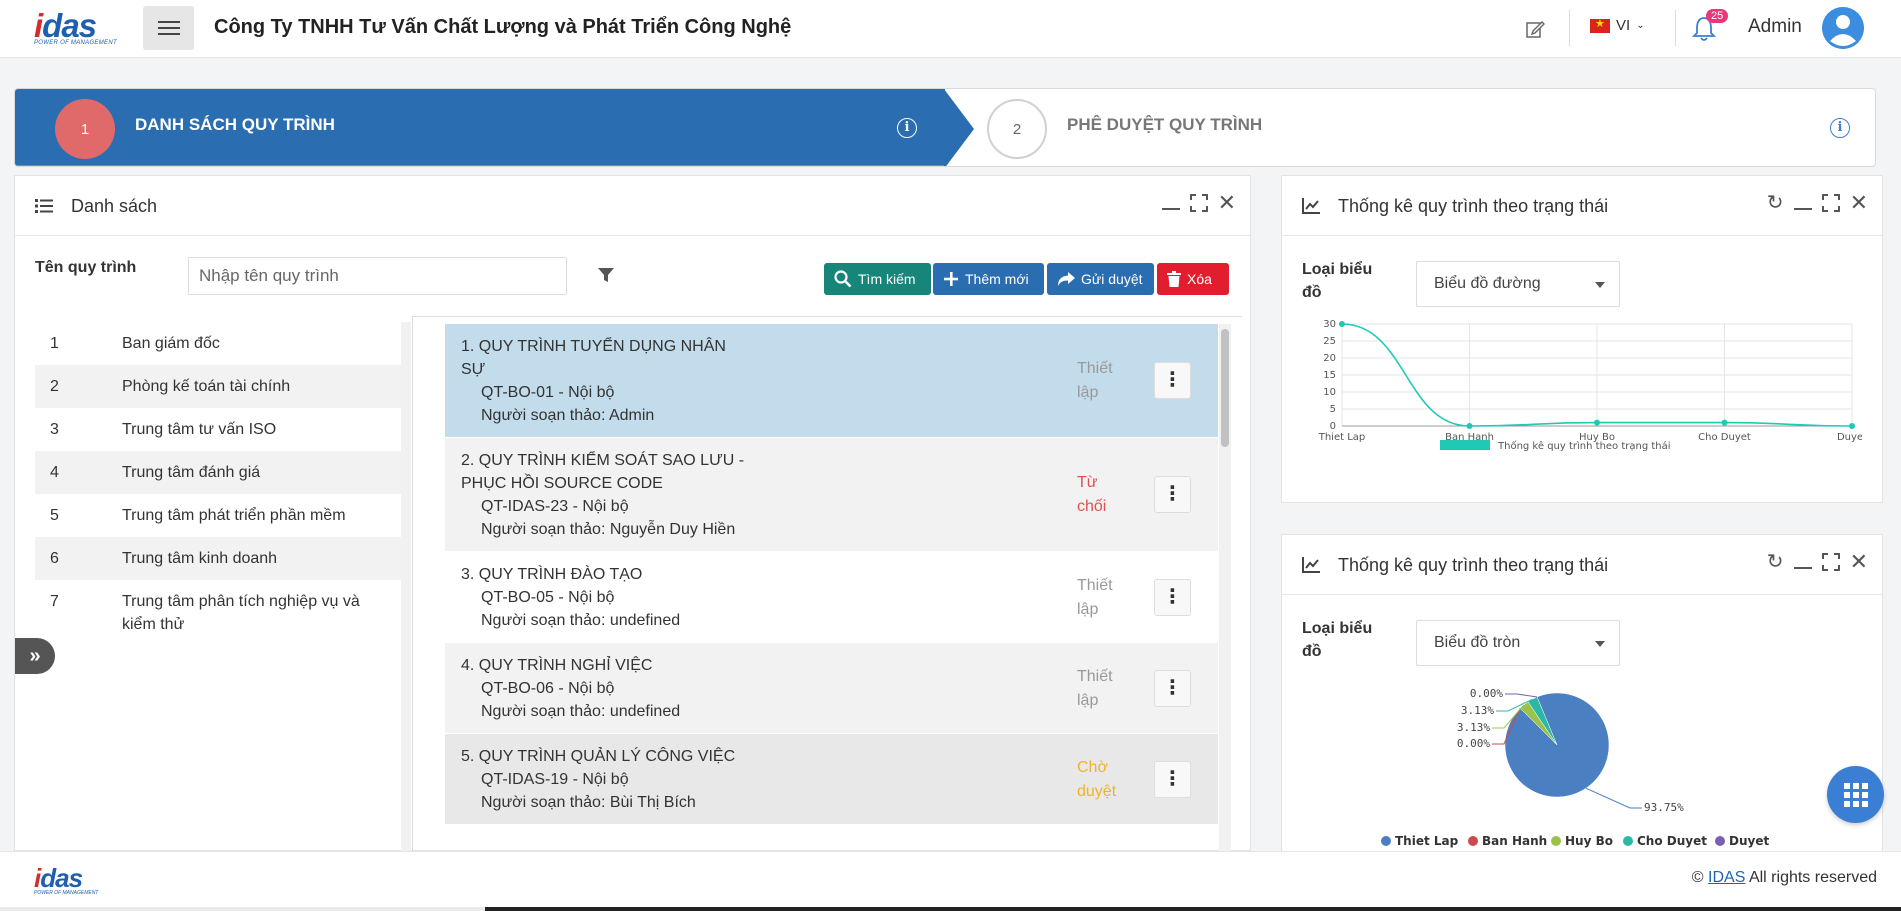 This screenshot has width=1901, height=911. Describe the element at coordinates (1726, 877) in the screenshot. I see `idas-link: IDAS` at that location.